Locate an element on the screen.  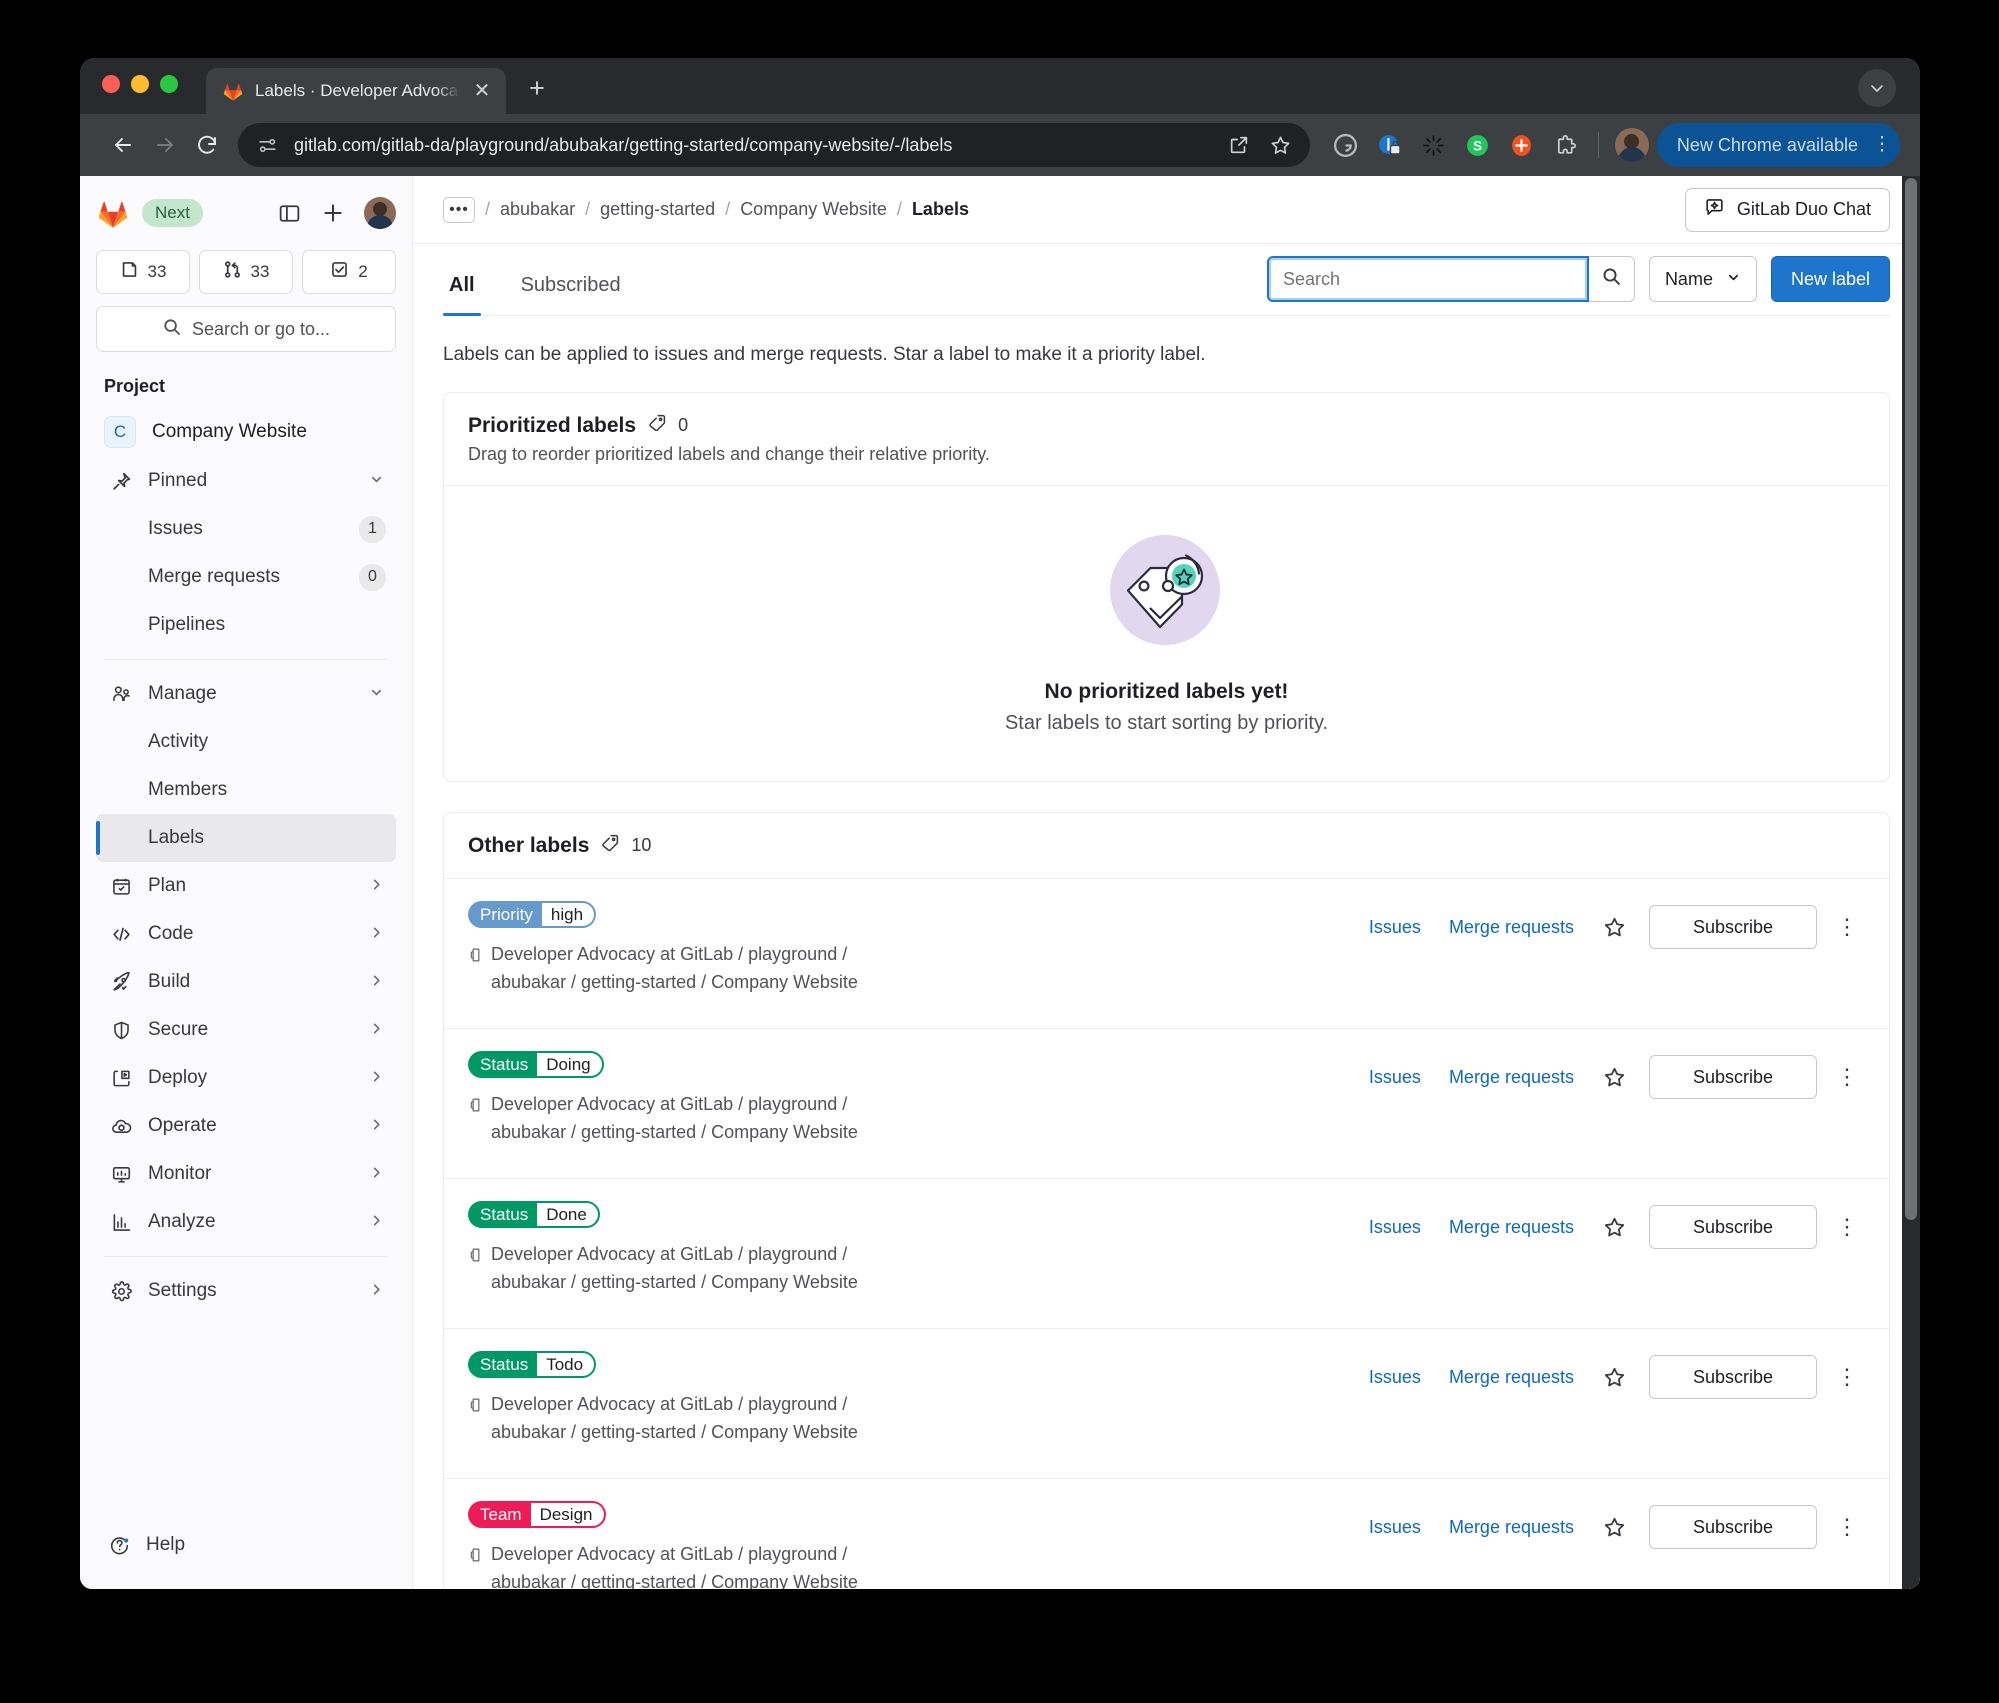
gl-label-chip: Team Design is located at coordinates (537, 1514).